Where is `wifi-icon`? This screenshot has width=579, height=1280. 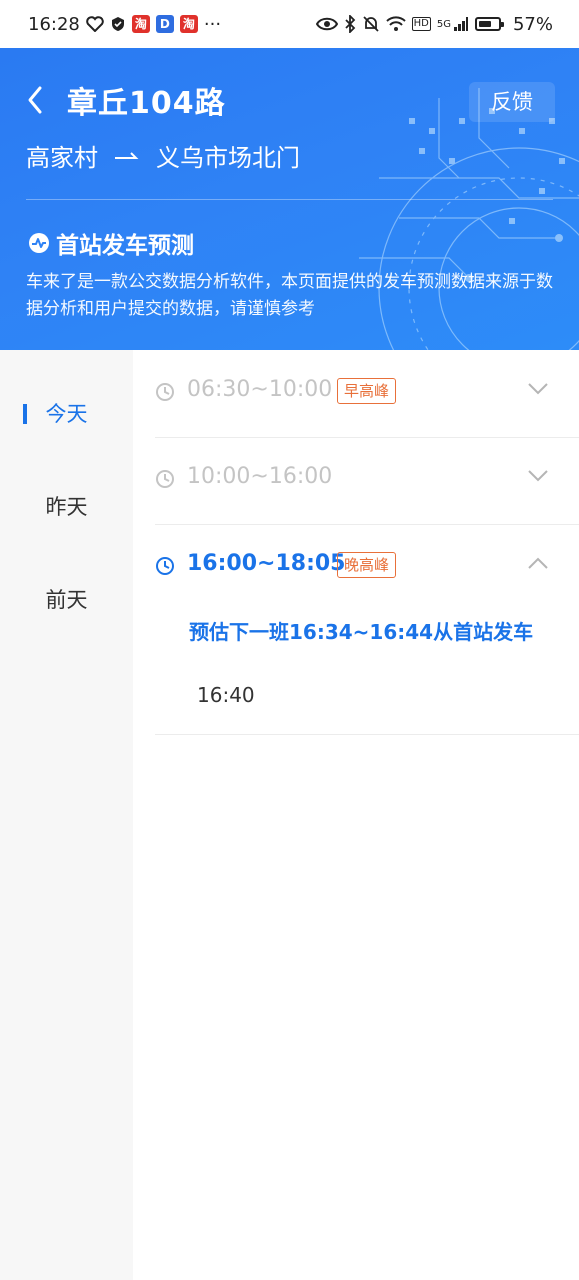
wifi-icon is located at coordinates (395, 24).